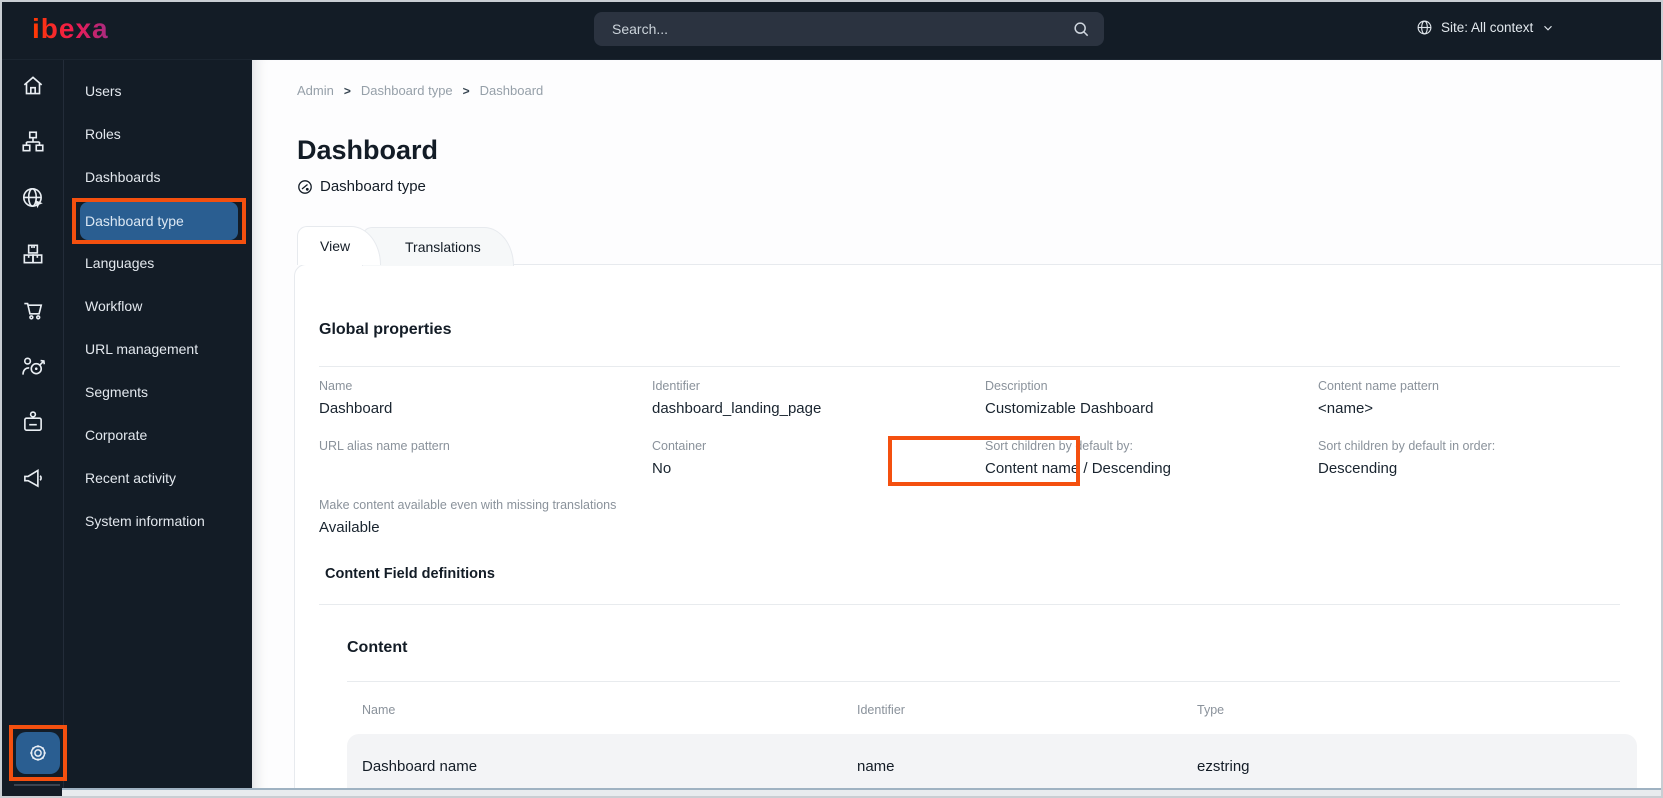  What do you see at coordinates (33, 310) in the screenshot?
I see `commerce-icon` at bounding box center [33, 310].